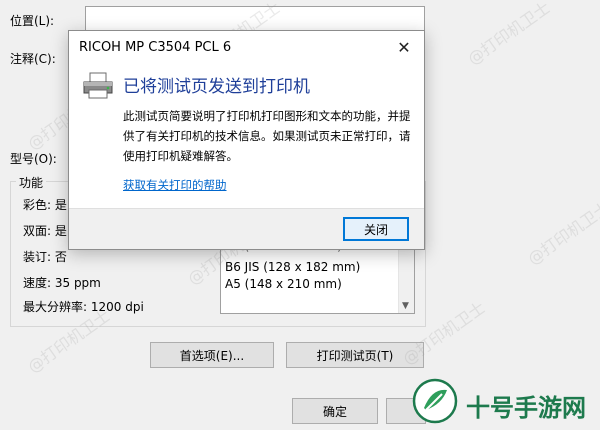 The height and width of the screenshot is (430, 600). I want to click on dialog-heading: 已将测试页发送到打印机, so click(216, 87).